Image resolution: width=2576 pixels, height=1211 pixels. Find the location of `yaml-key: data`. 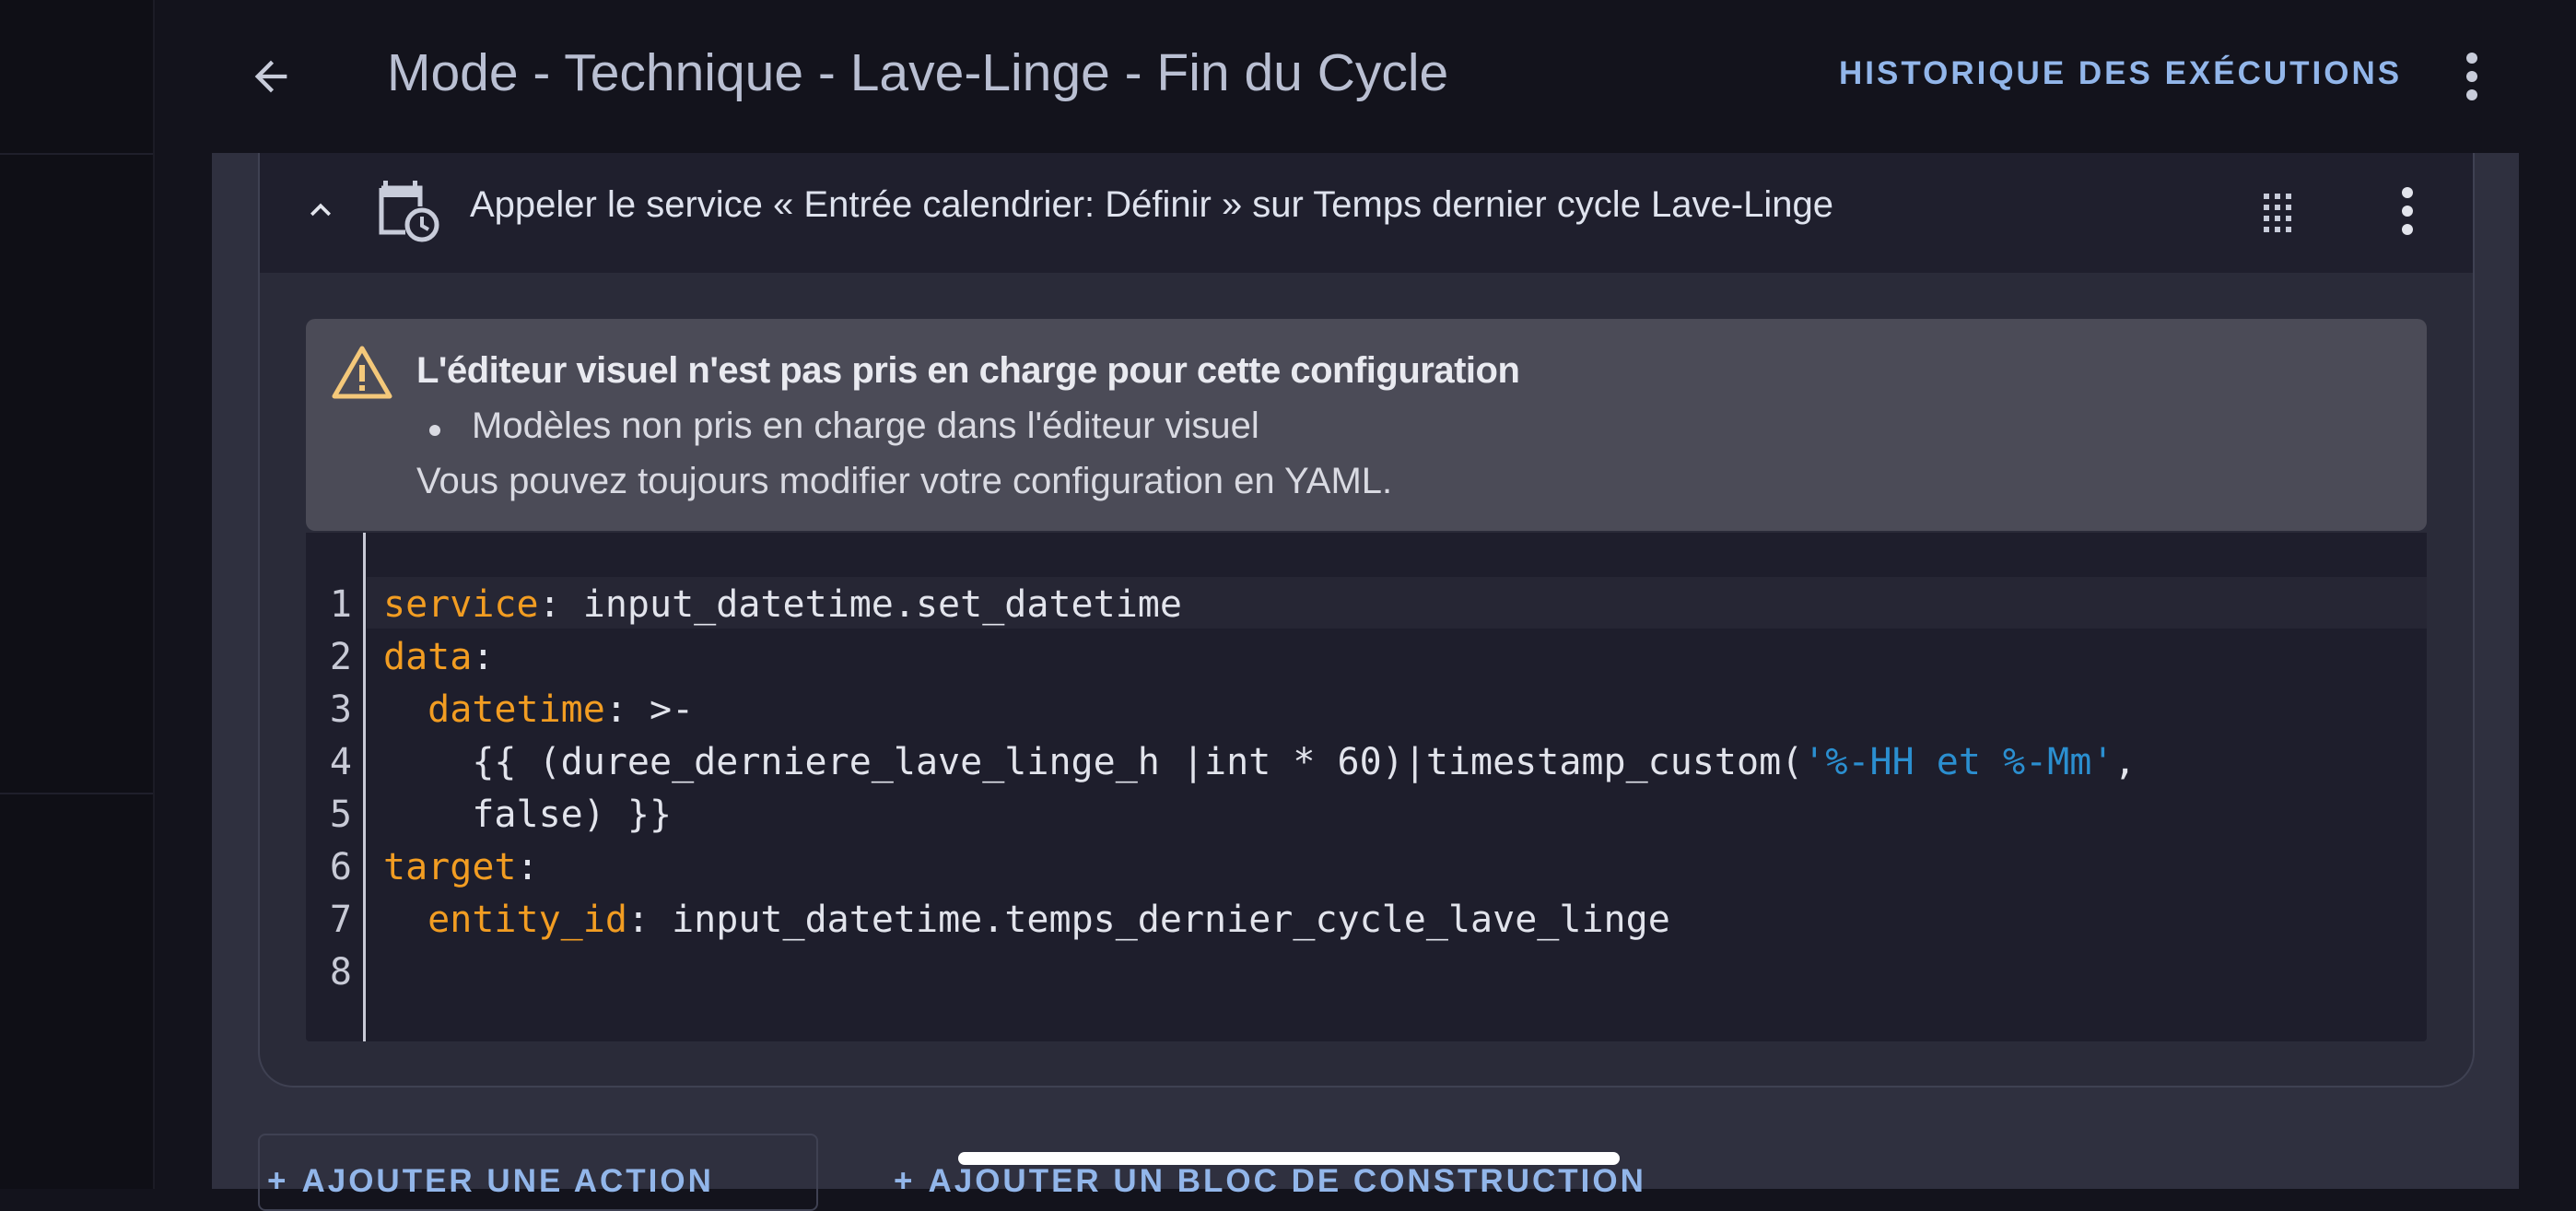

yaml-key: data is located at coordinates (428, 657).